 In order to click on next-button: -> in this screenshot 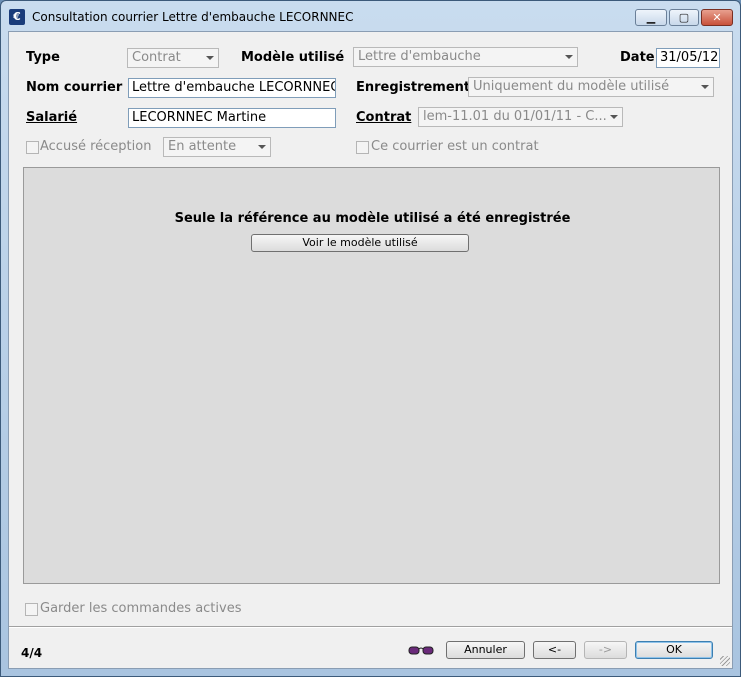, I will do `click(605, 650)`.